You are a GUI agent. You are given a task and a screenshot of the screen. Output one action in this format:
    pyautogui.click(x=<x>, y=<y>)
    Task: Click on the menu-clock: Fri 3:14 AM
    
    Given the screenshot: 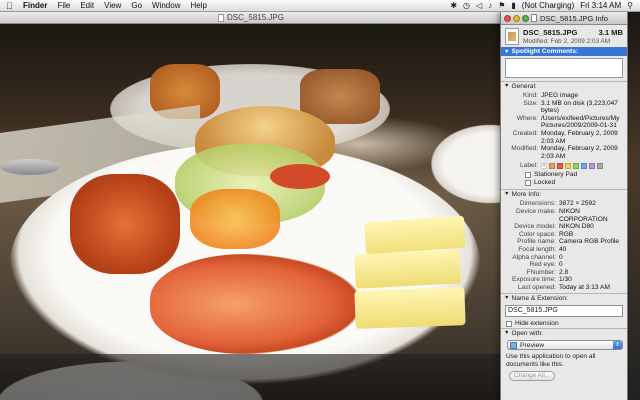 What is the action you would take?
    pyautogui.click(x=600, y=6)
    